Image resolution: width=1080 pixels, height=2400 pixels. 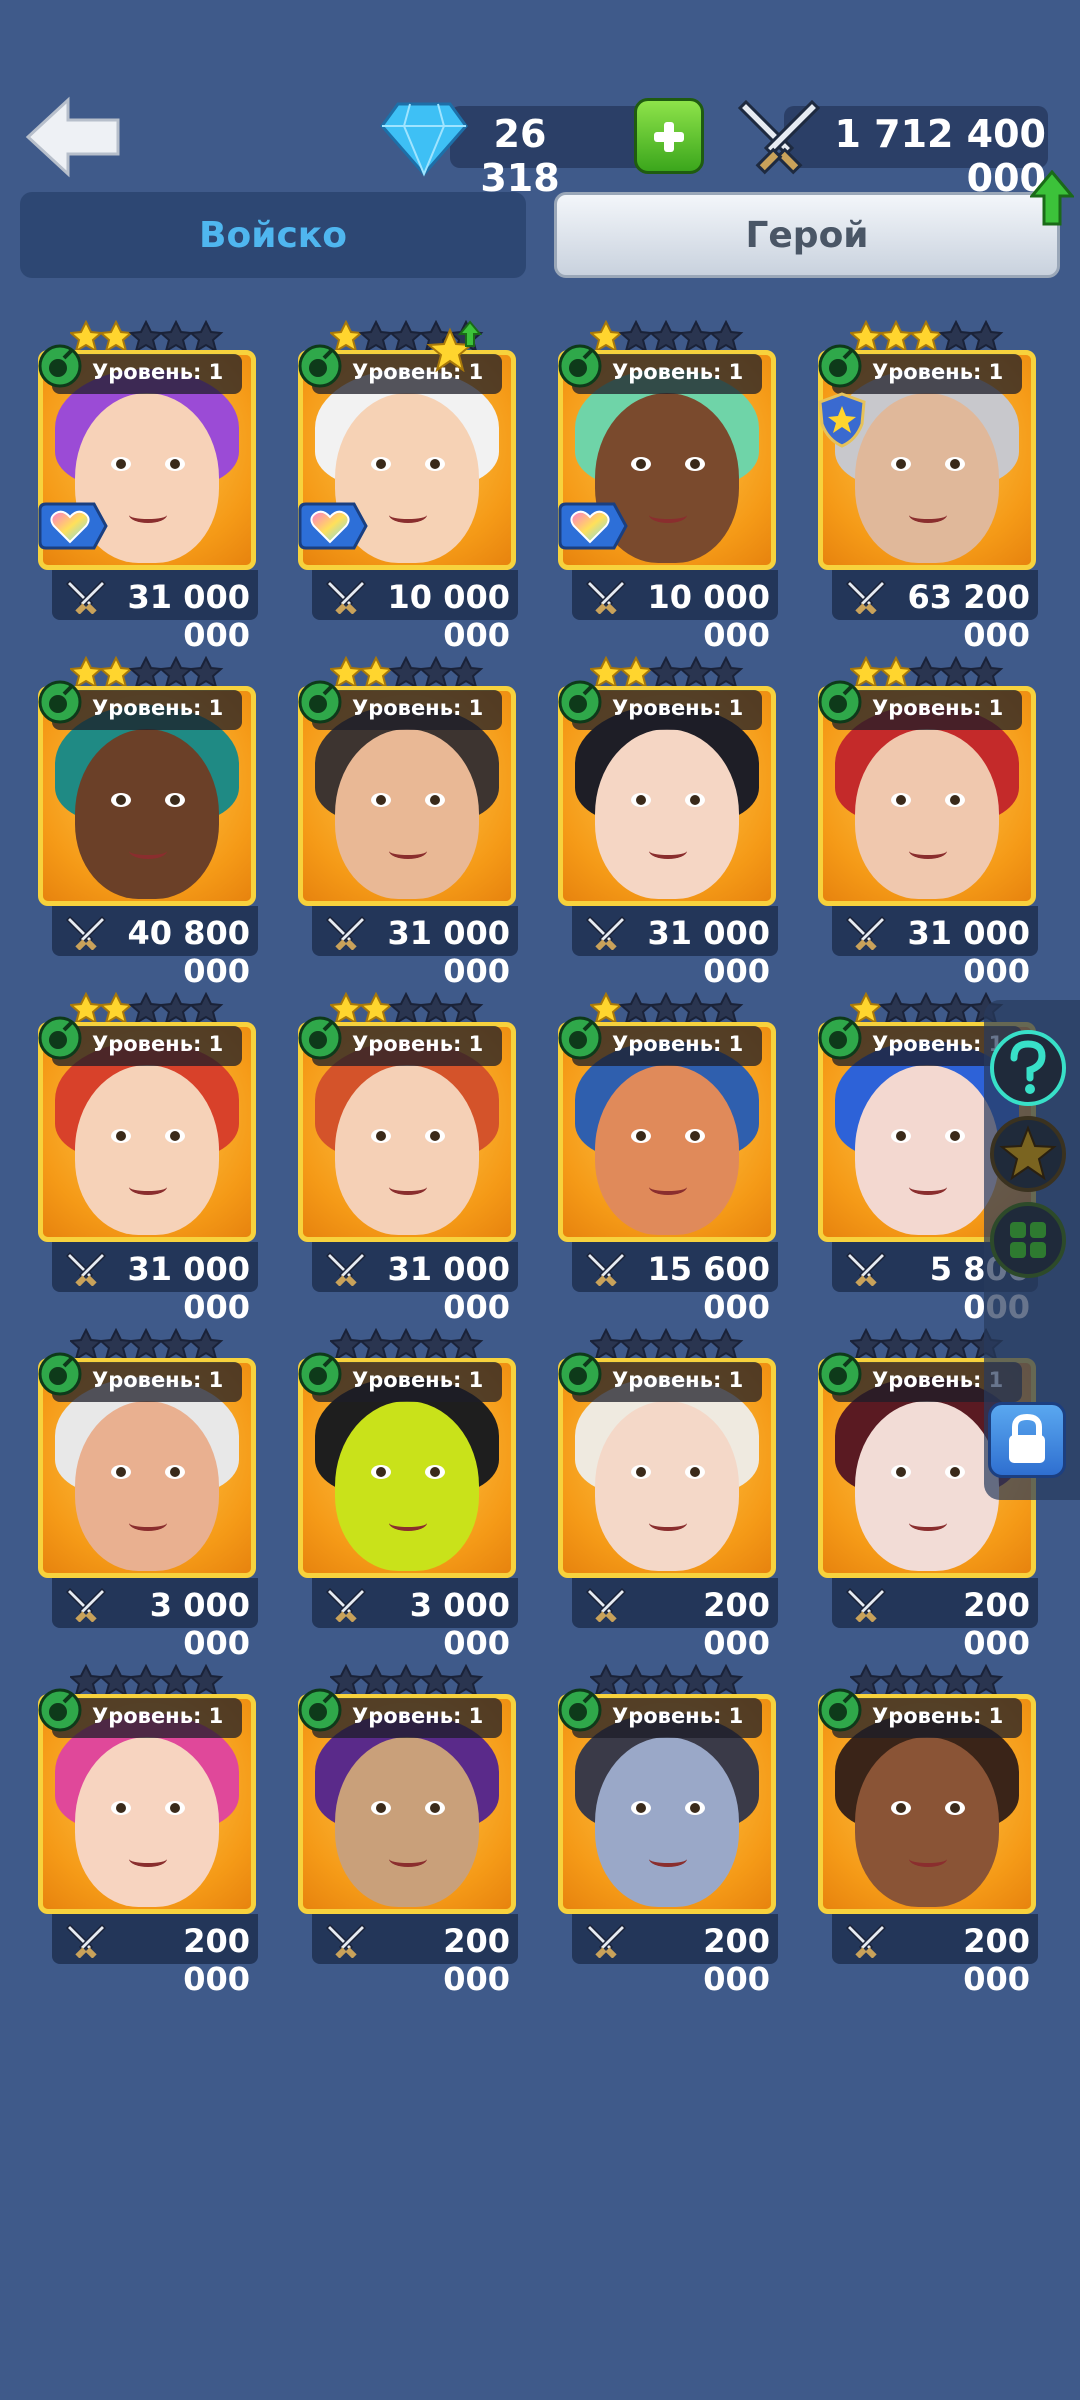 I want to click on hero-card: X5 Уровень: 1 200 000, so click(x=147, y=1830).